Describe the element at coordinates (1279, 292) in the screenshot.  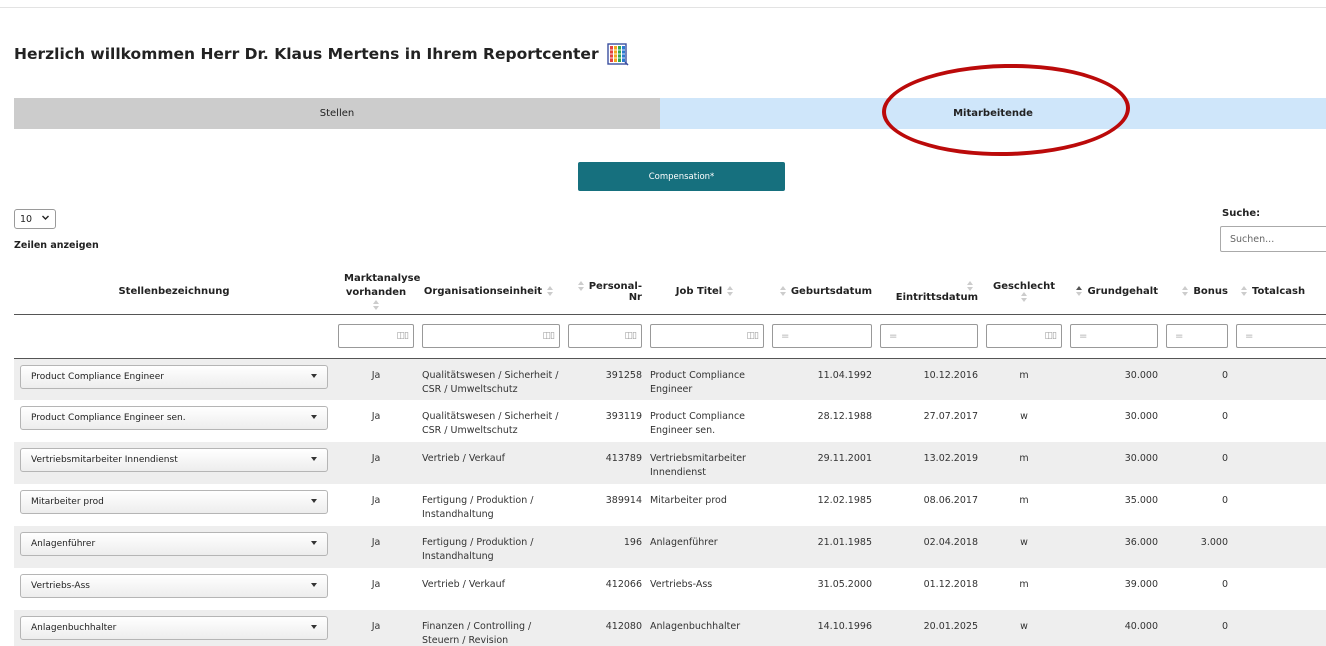
I see `column-header-totalcash: Totalcash` at that location.